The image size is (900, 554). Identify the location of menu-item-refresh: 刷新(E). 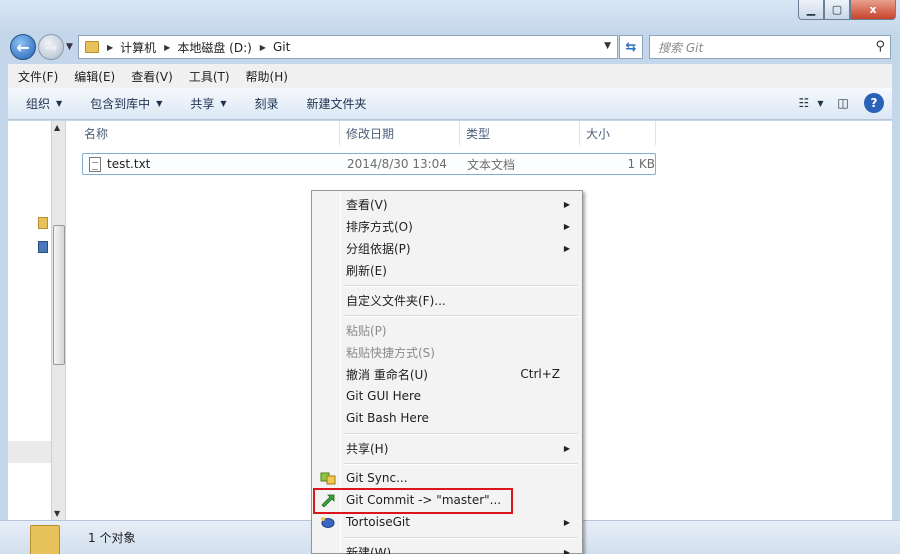
(447, 270).